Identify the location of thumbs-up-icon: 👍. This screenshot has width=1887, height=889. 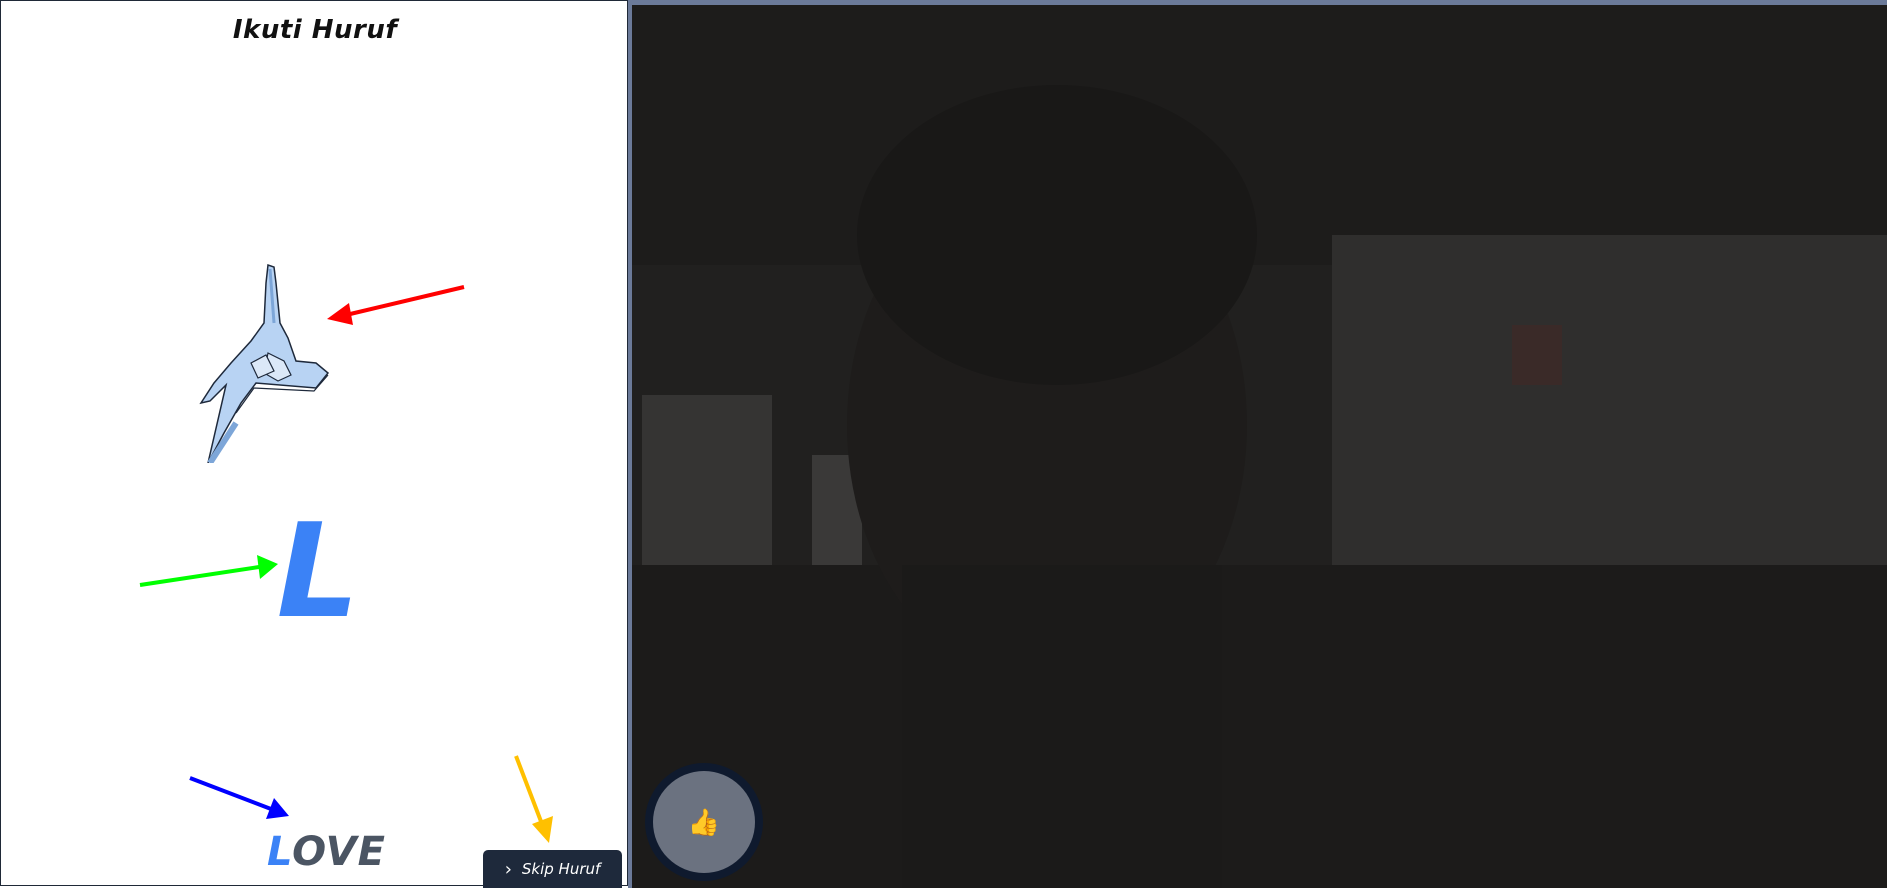
(704, 821).